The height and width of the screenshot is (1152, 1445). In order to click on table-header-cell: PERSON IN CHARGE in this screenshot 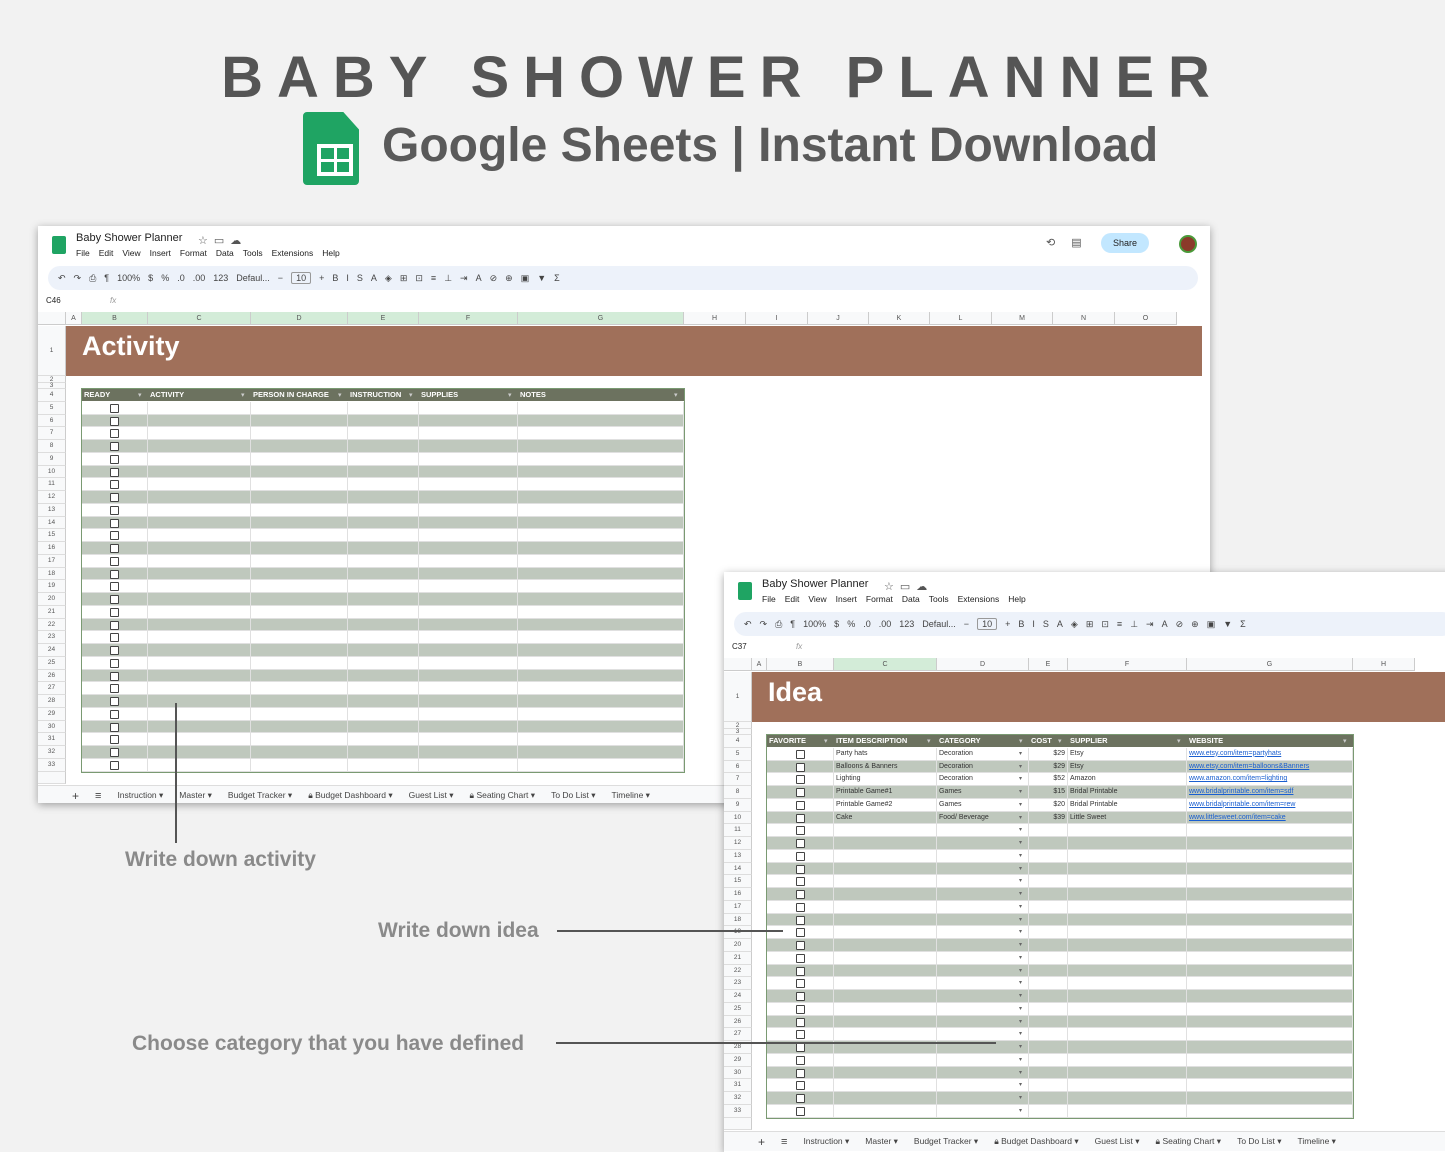, I will do `click(299, 395)`.